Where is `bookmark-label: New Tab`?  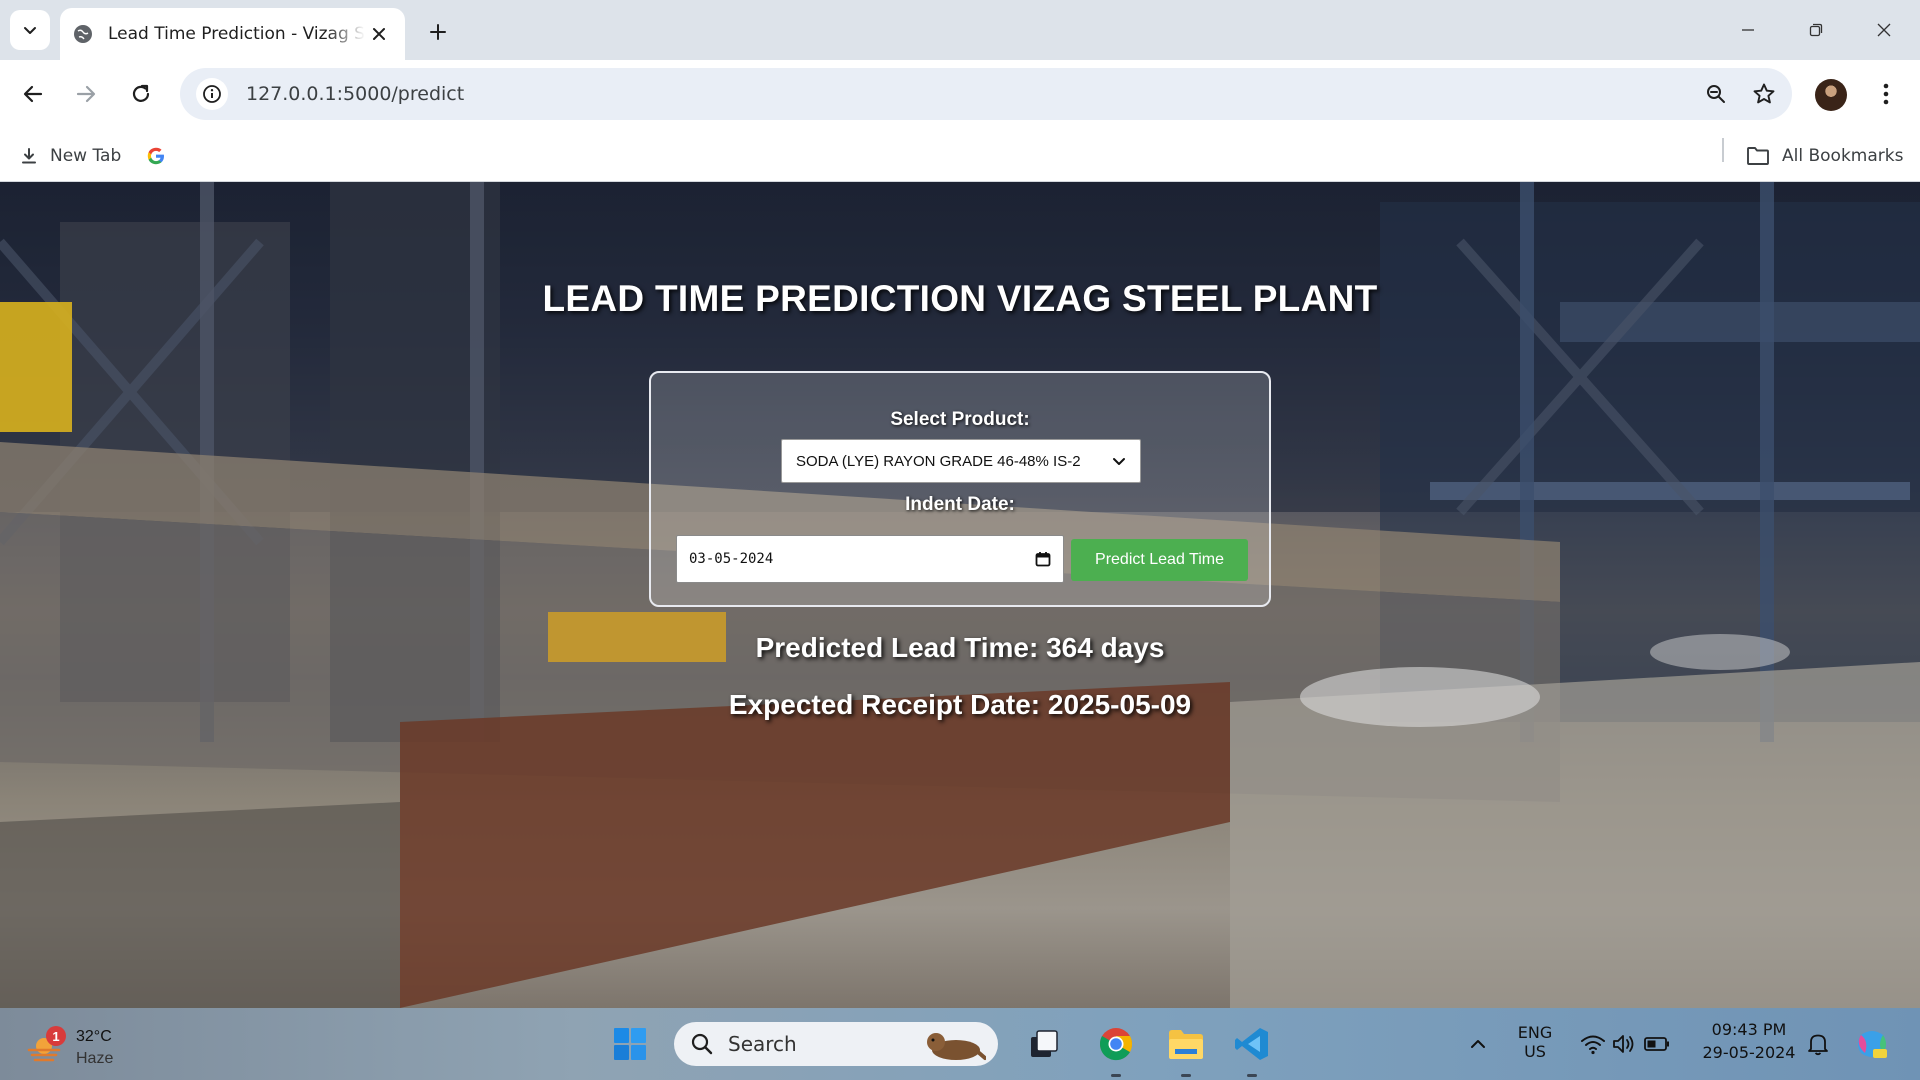
bookmark-label: New Tab is located at coordinates (86, 156).